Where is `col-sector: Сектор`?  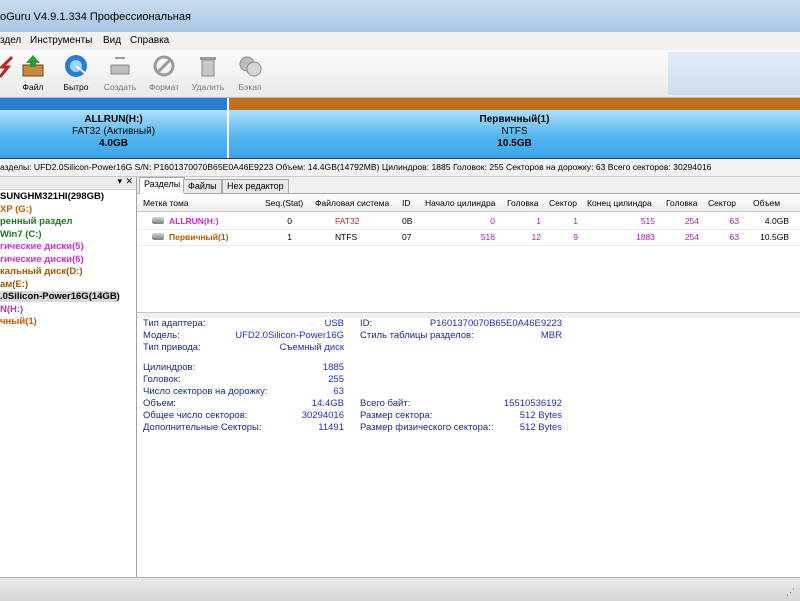 col-sector: Сектор is located at coordinates (563, 203).